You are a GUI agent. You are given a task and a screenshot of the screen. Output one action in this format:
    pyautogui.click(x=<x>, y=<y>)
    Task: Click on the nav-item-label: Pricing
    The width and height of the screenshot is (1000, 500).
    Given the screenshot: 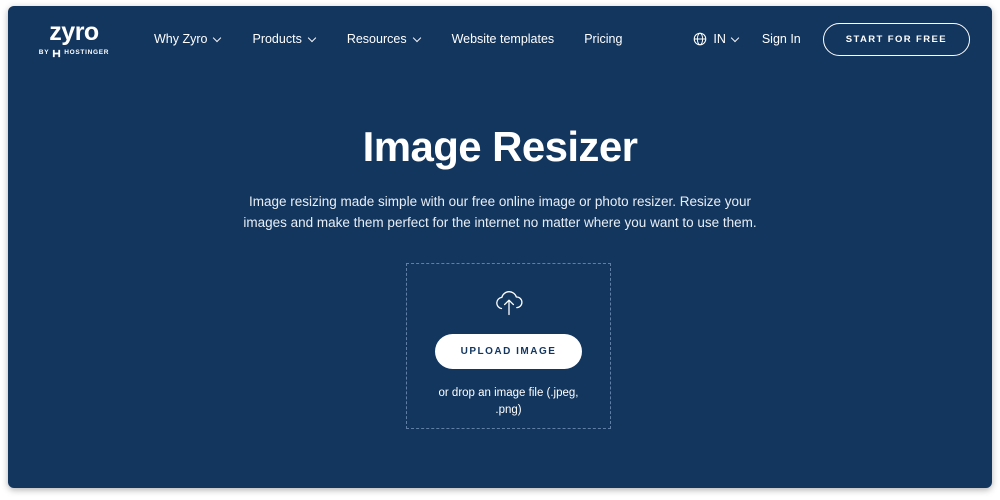 What is the action you would take?
    pyautogui.click(x=603, y=39)
    